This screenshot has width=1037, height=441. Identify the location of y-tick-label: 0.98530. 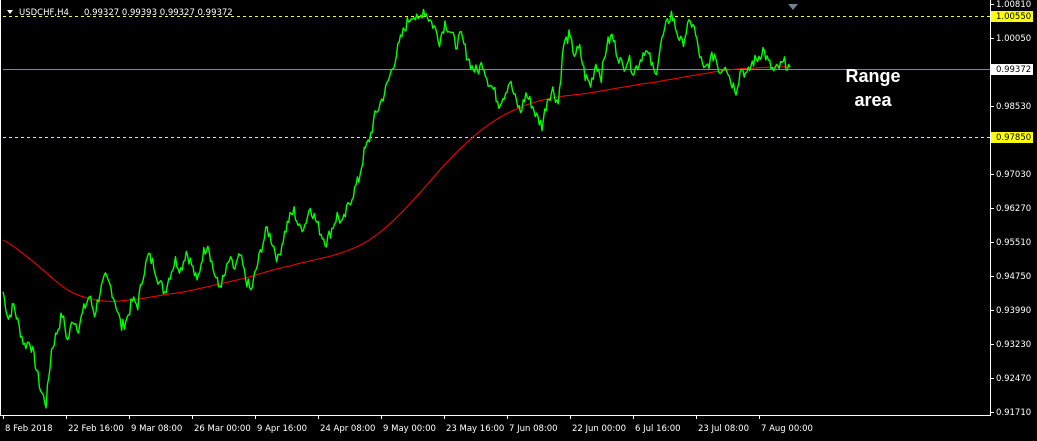
(1013, 107).